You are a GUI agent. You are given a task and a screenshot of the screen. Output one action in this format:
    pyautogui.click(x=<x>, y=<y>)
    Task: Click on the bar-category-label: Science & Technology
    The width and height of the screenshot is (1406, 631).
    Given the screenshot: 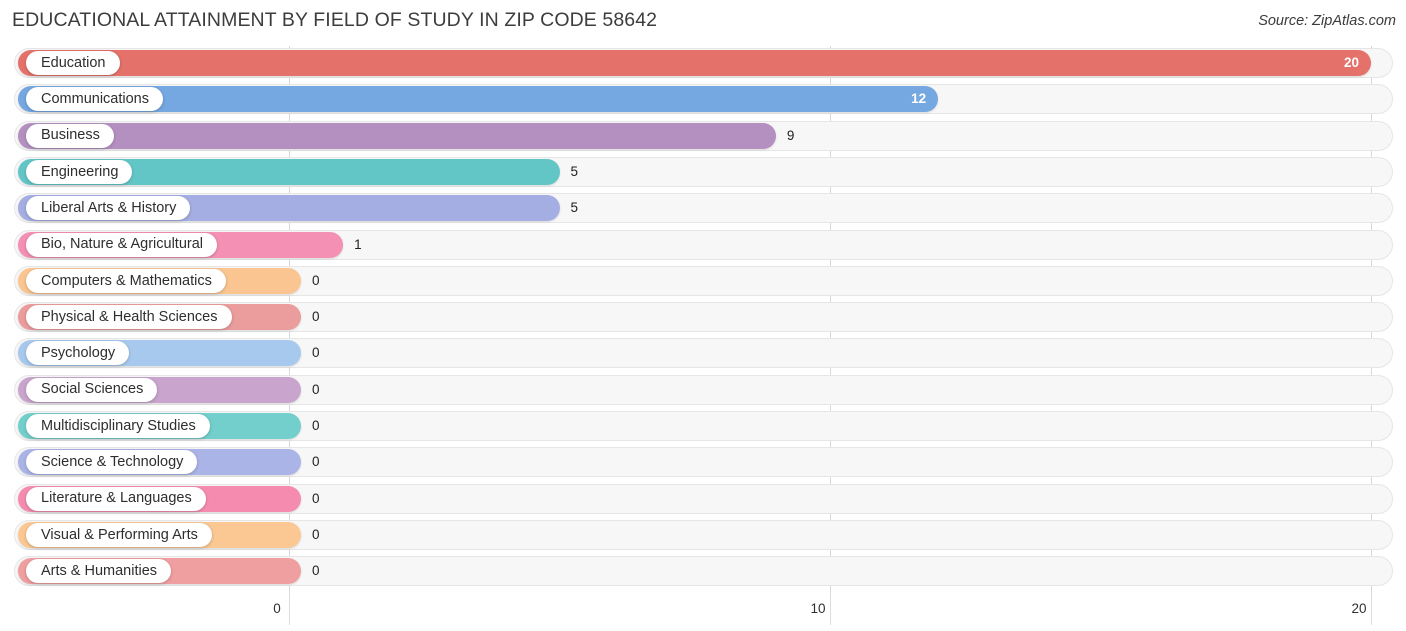 What is the action you would take?
    pyautogui.click(x=112, y=462)
    